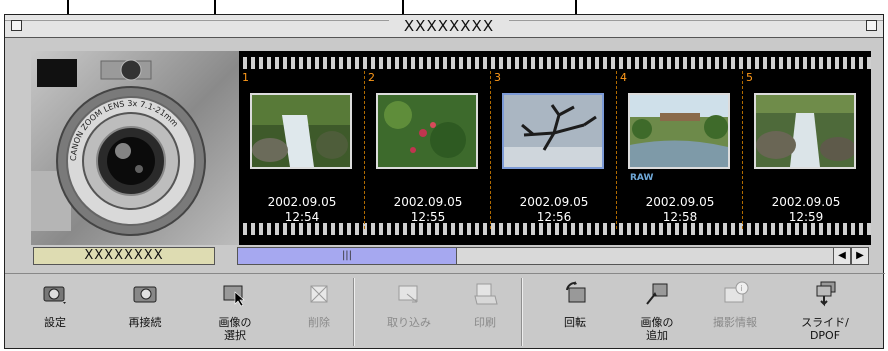  Describe the element at coordinates (749, 77) in the screenshot. I see `frame-number: 5` at that location.